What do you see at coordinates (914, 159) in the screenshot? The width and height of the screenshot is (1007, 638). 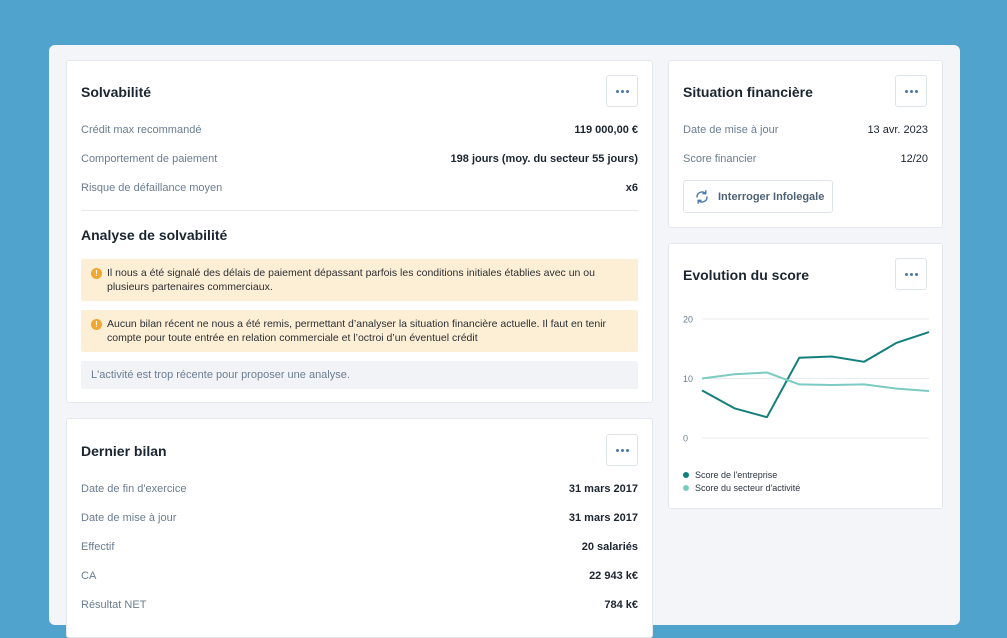 I see `row-value: 12/20` at bounding box center [914, 159].